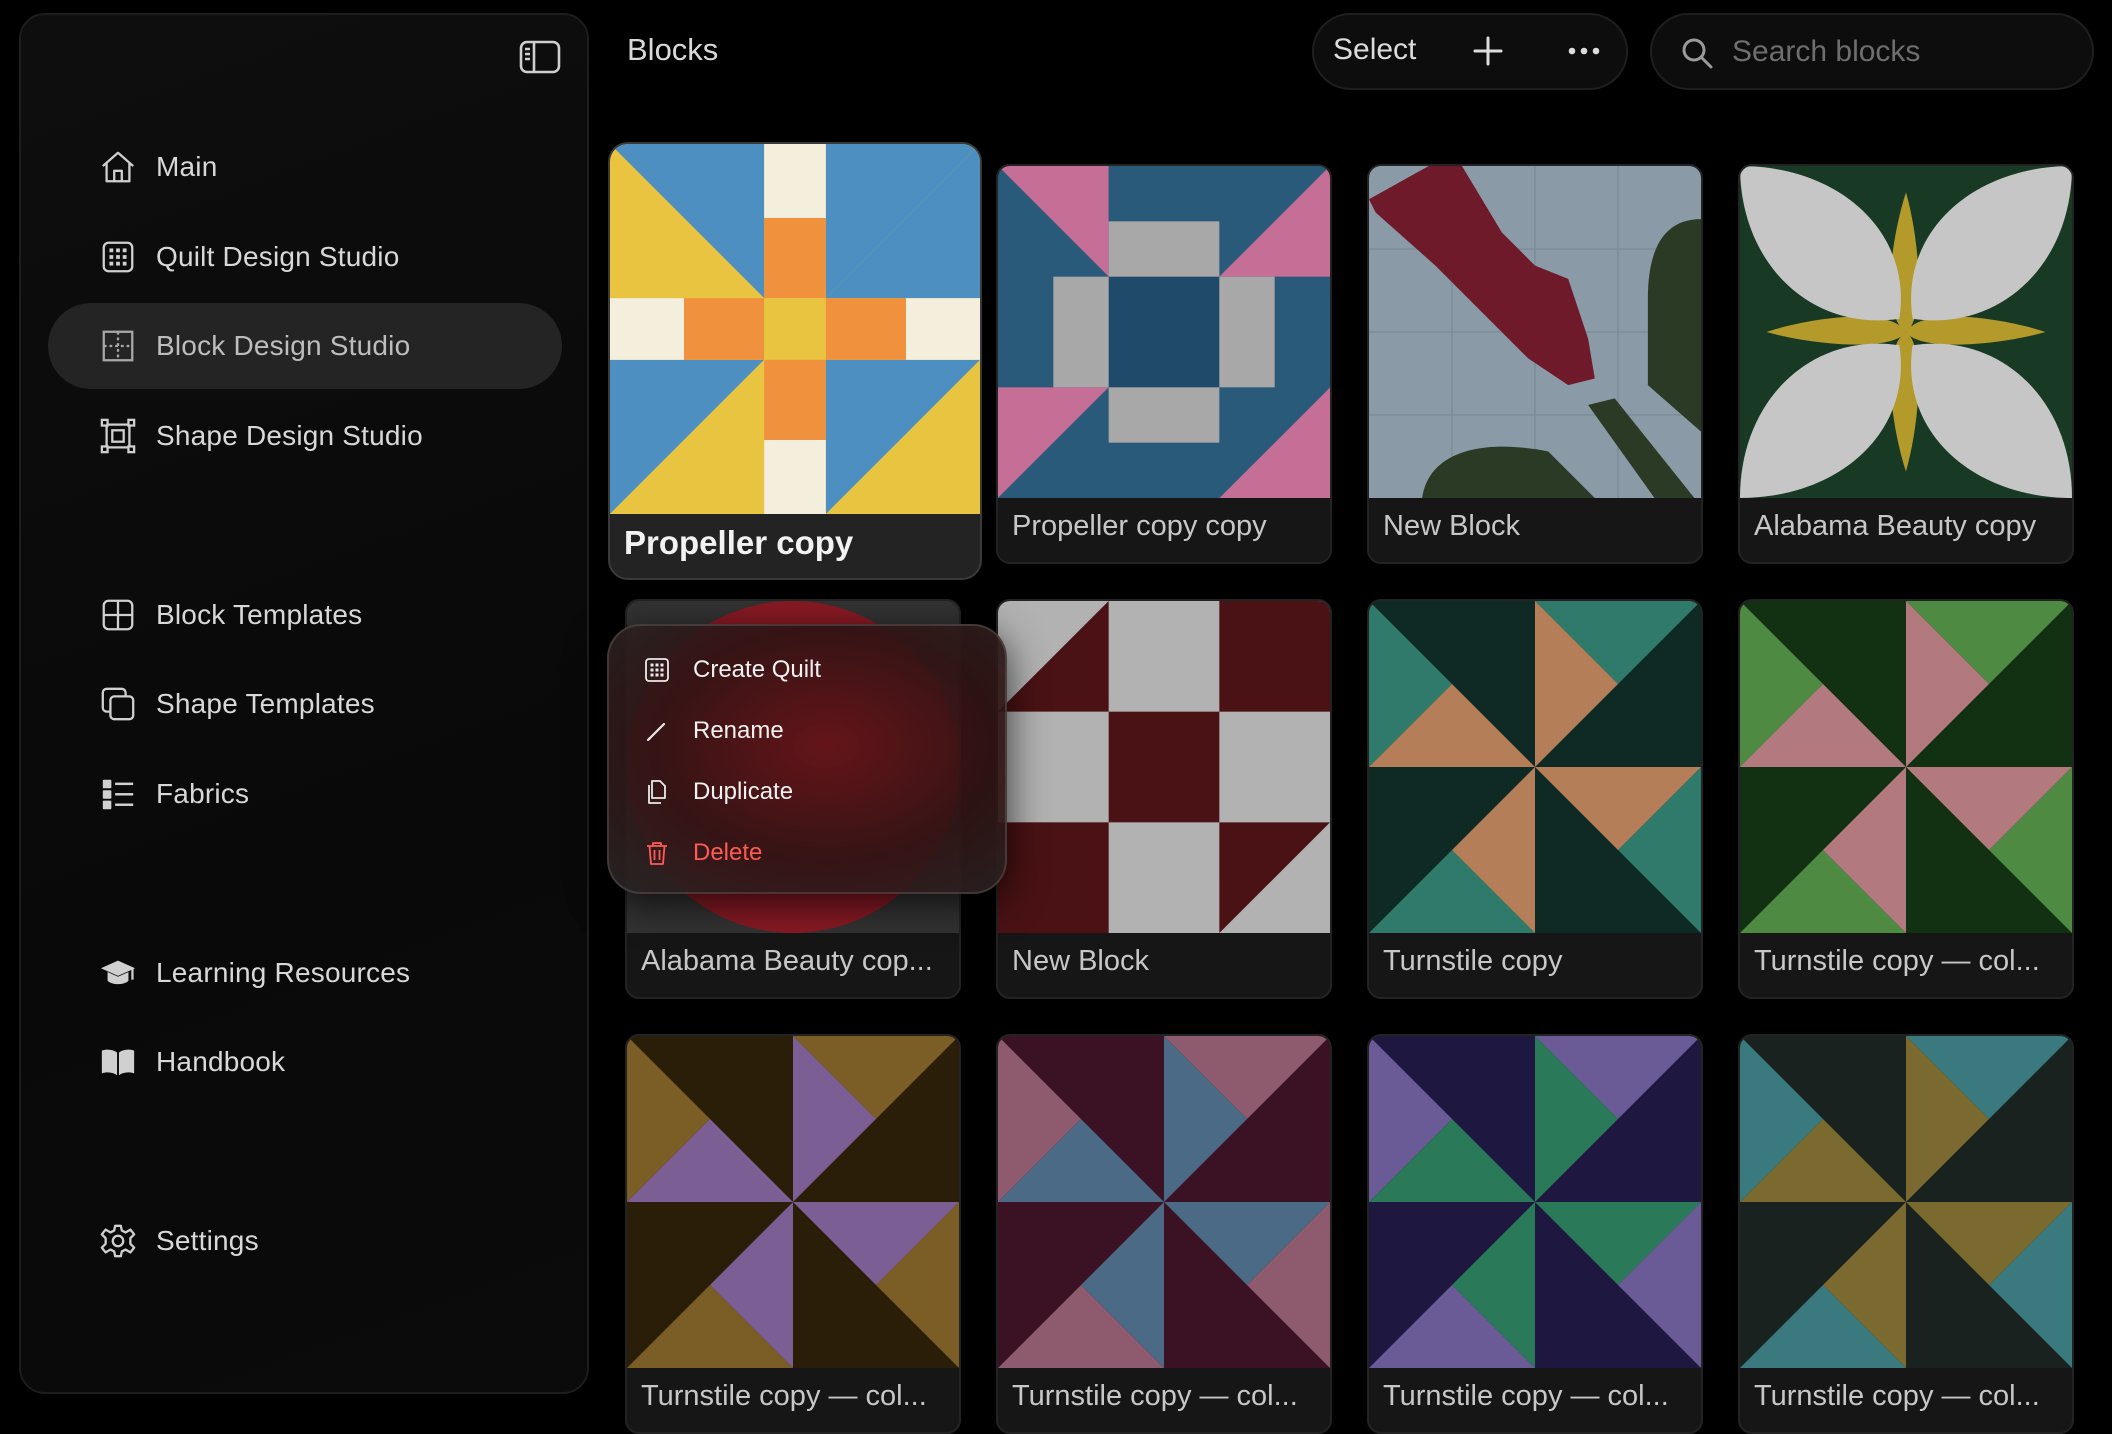 Image resolution: width=2112 pixels, height=1434 pixels. I want to click on sidebar-item-block-design-studio: Block Design Studio, so click(305, 346).